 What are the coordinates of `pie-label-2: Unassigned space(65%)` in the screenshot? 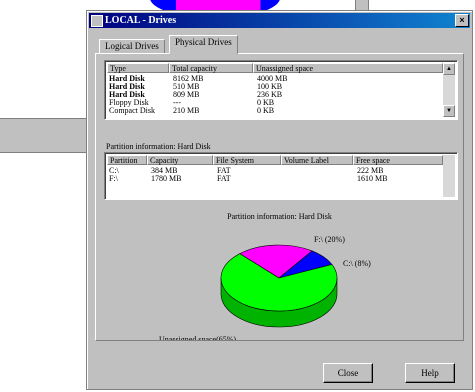 It's located at (197, 337).